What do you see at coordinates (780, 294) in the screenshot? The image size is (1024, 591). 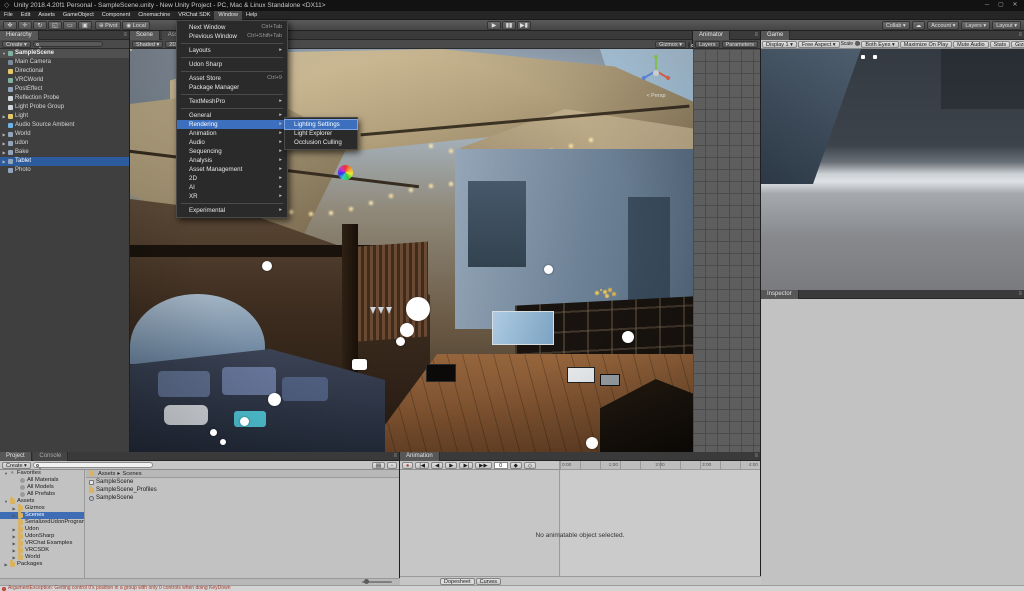 I see `tab-inspector: Inspector` at bounding box center [780, 294].